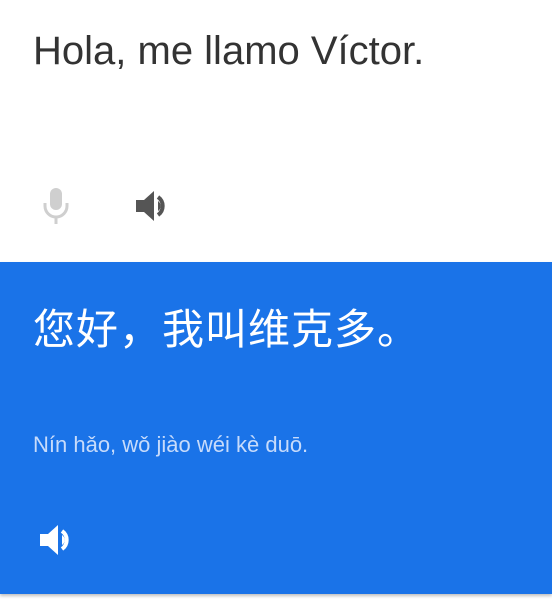 This screenshot has width=552, height=599. What do you see at coordinates (226, 330) in the screenshot?
I see `translated-text: 您好，我叫维克多。` at bounding box center [226, 330].